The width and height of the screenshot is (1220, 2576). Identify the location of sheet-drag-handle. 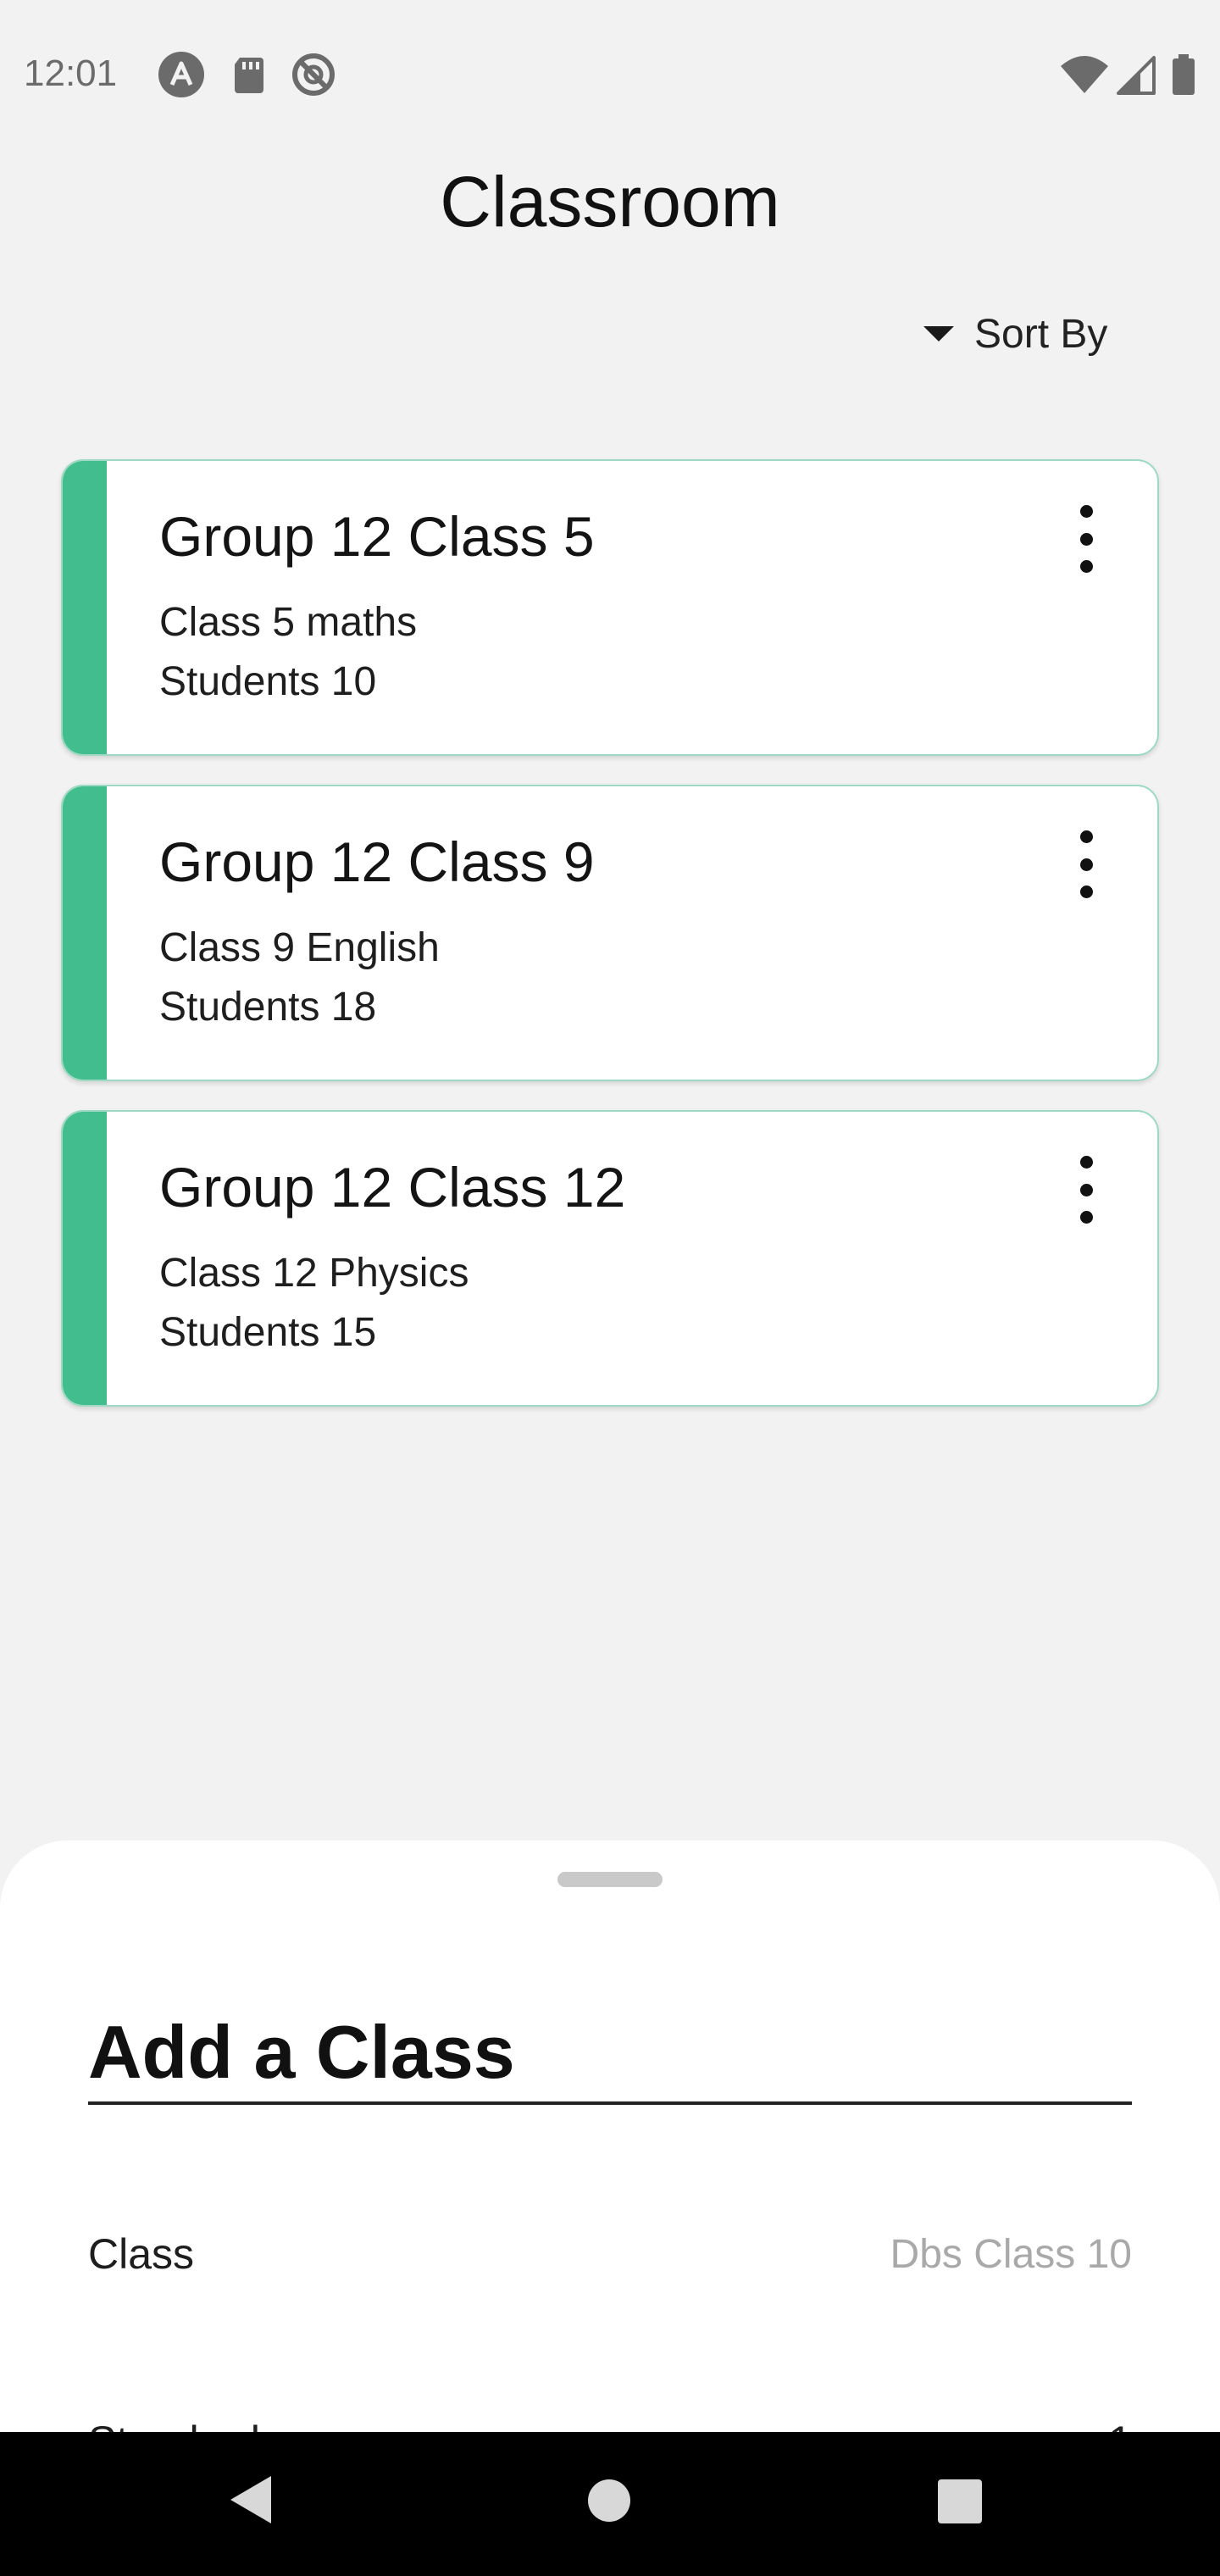
(610, 1879).